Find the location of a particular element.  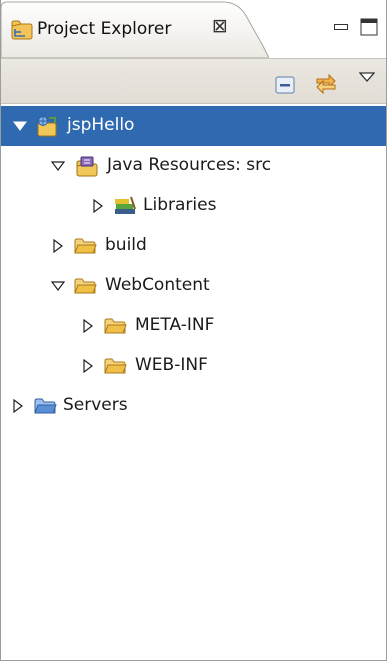

view-tab-strip: Project Explorer ⊠ is located at coordinates (193, 29).